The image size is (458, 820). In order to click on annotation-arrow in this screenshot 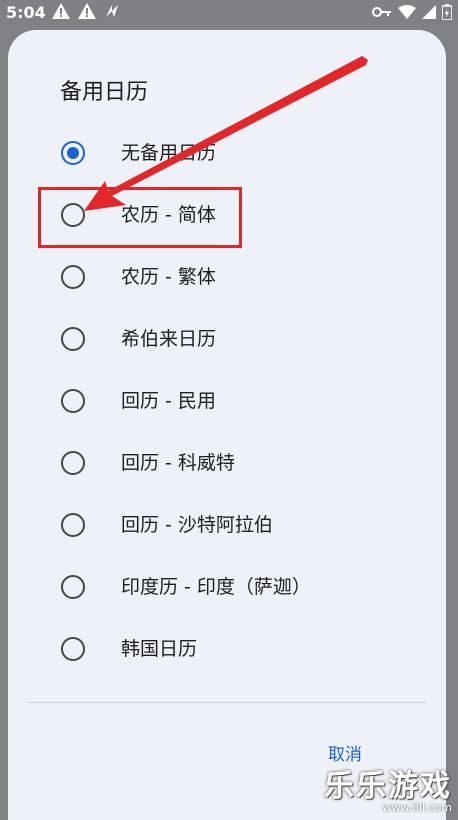, I will do `click(226, 133)`.